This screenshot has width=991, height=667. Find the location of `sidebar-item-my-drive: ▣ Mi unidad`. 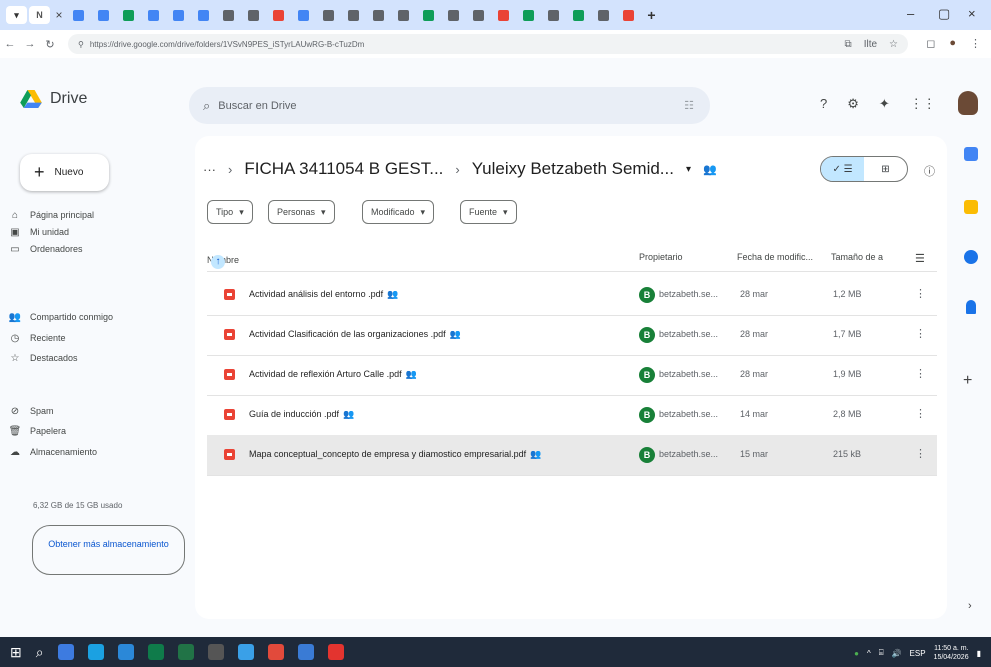

sidebar-item-my-drive: ▣ Mi unidad is located at coordinates (95, 232).